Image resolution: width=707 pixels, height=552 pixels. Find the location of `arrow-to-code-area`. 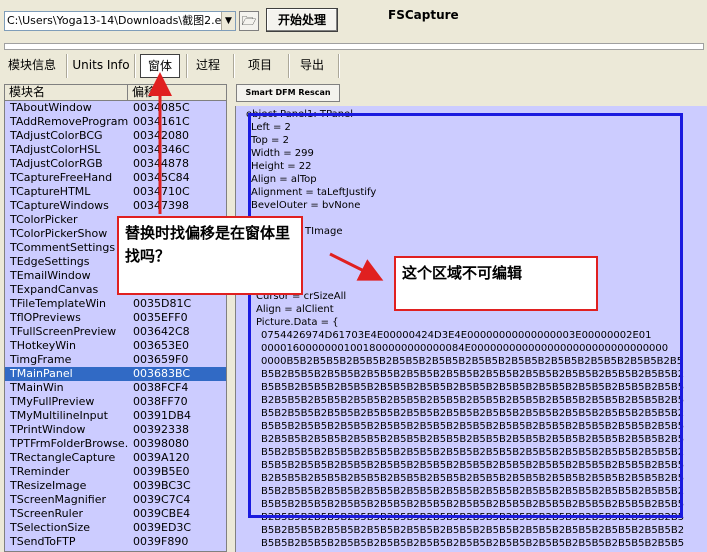

arrow-to-code-area is located at coordinates (356, 266).